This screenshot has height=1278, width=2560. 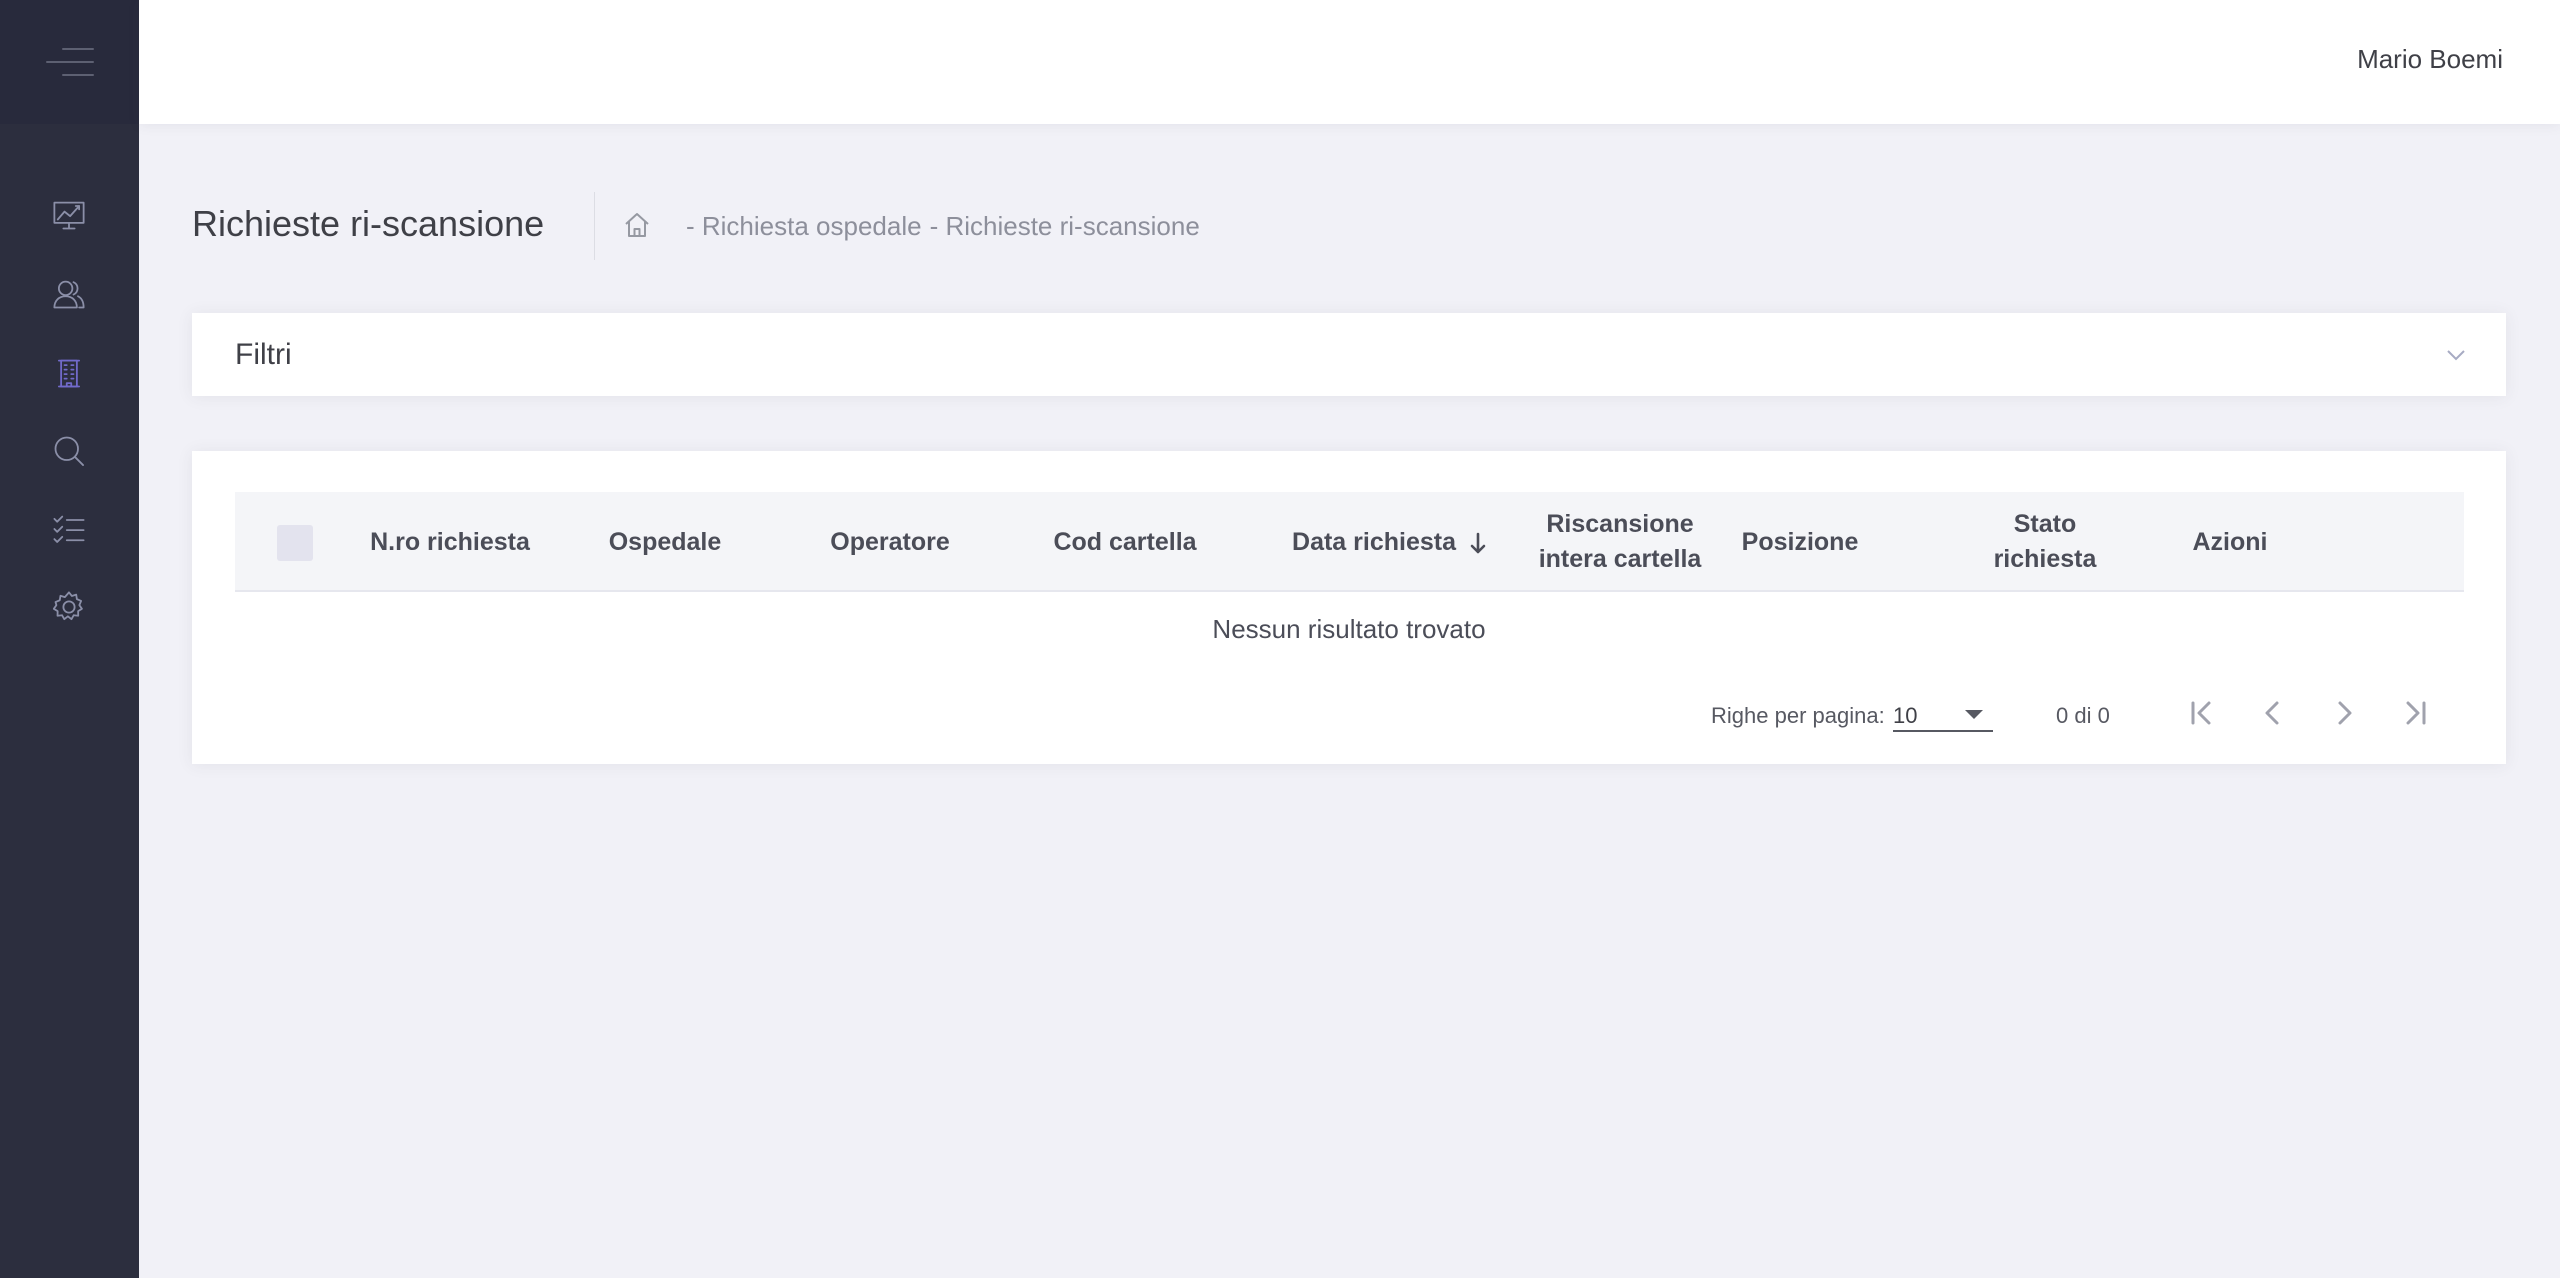 What do you see at coordinates (665, 542) in the screenshot?
I see `column-header-hospital: Ospedale` at bounding box center [665, 542].